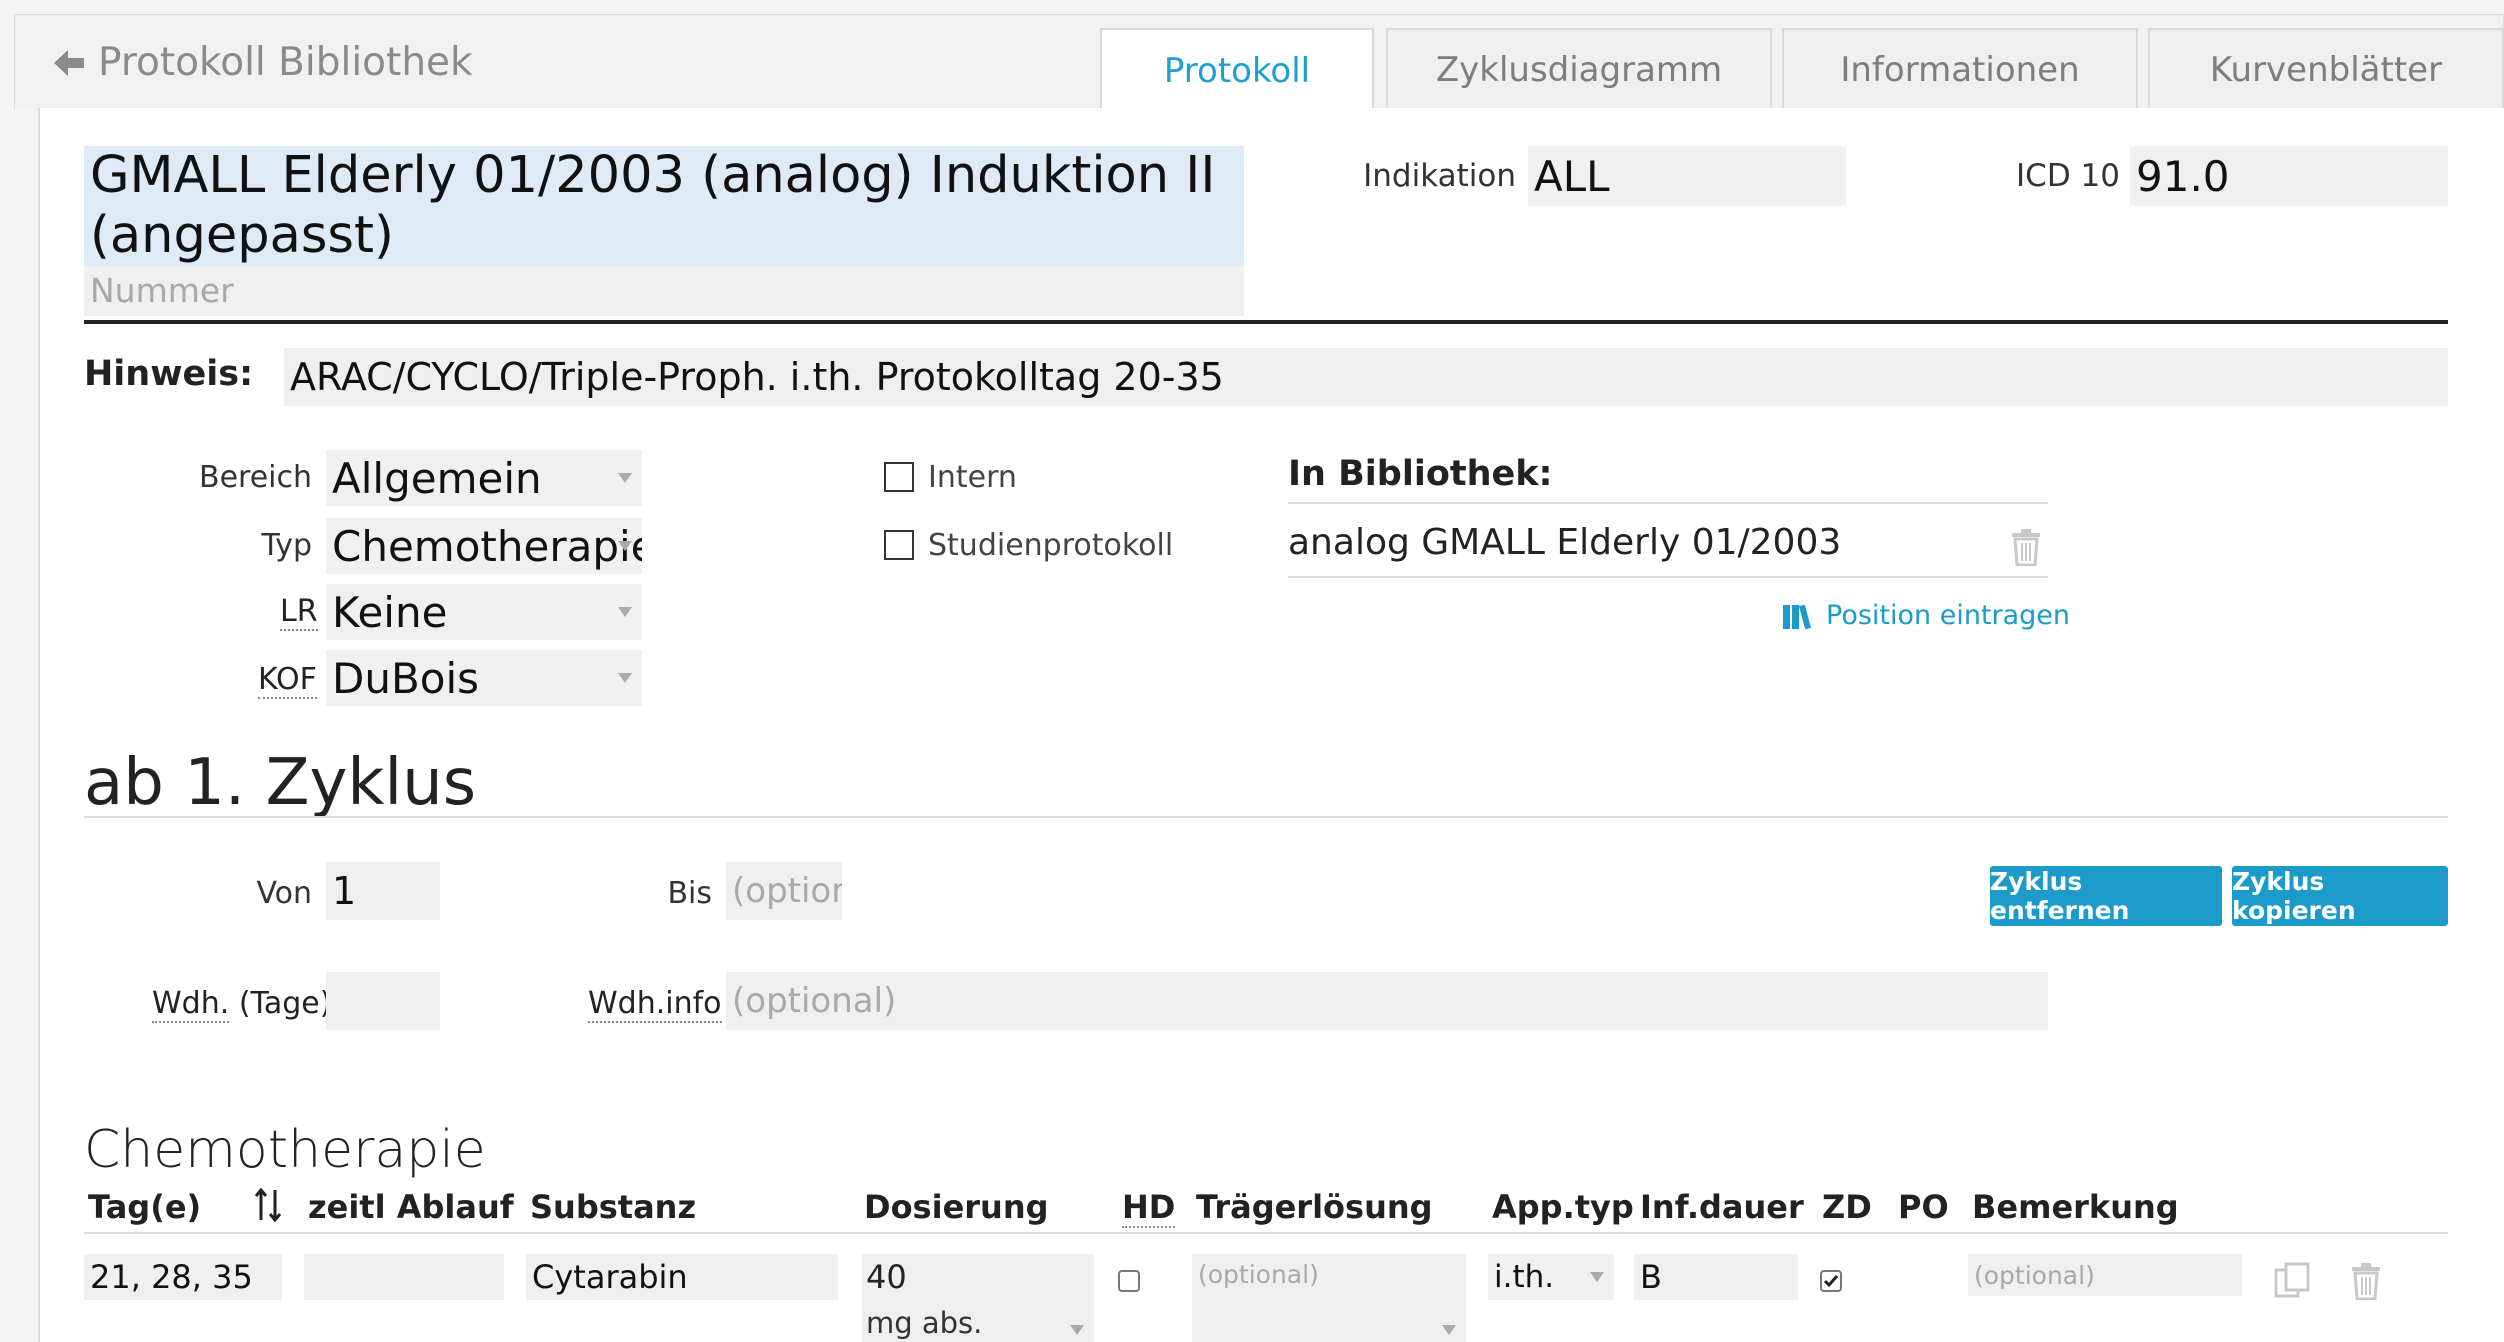 The height and width of the screenshot is (1342, 2504). Describe the element at coordinates (1439, 176) in the screenshot. I see `indikation-label: Indikation` at that location.